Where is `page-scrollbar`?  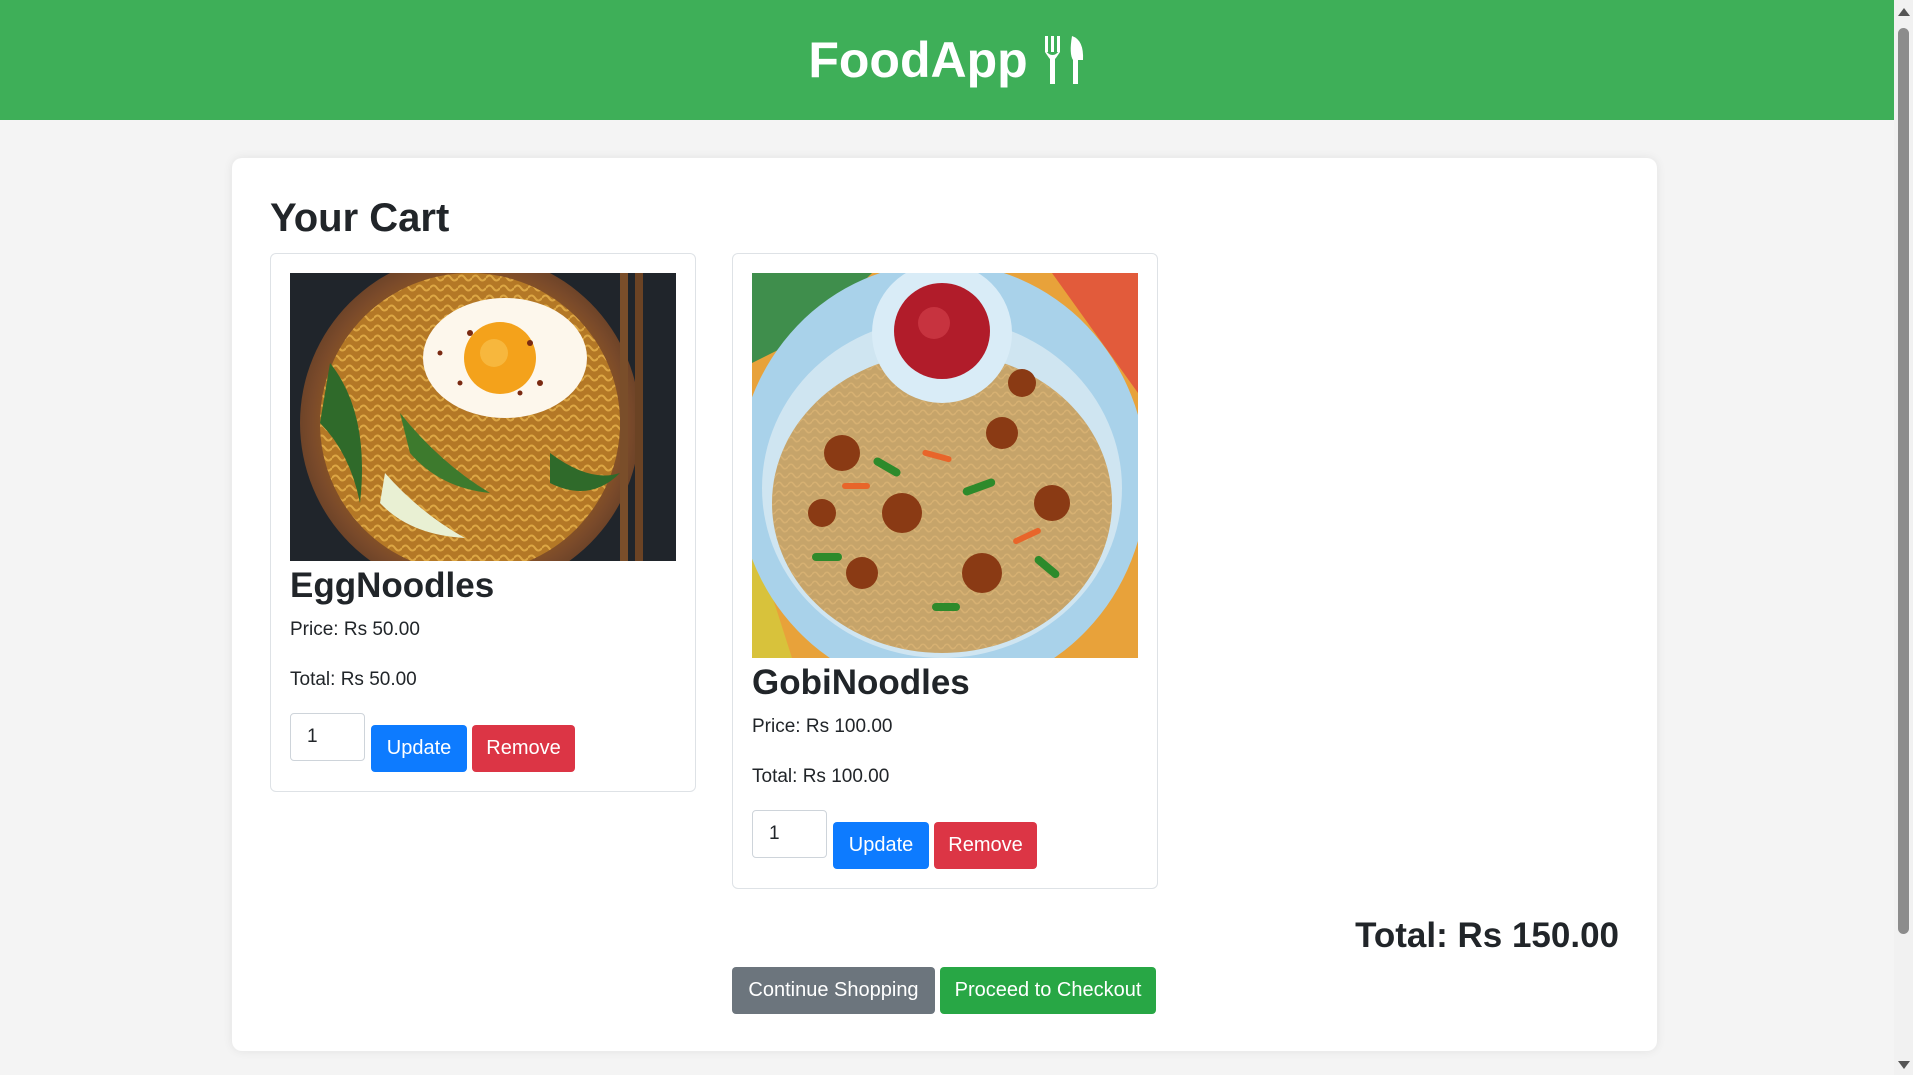
page-scrollbar is located at coordinates (1903, 537).